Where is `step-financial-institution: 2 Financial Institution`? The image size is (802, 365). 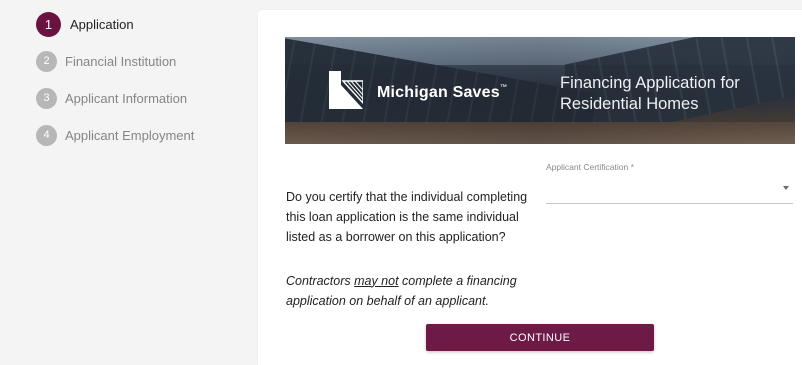 step-financial-institution: 2 Financial Institution is located at coordinates (115, 61).